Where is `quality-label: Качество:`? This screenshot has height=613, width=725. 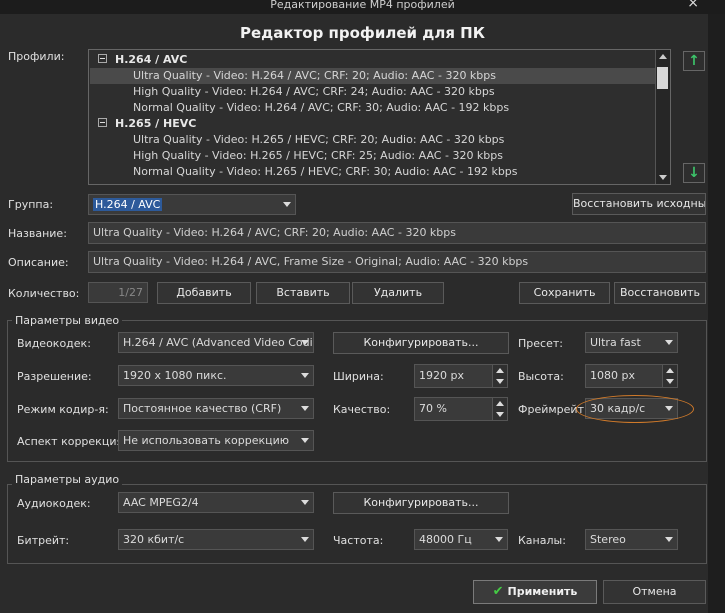
quality-label: Качество: is located at coordinates (362, 409).